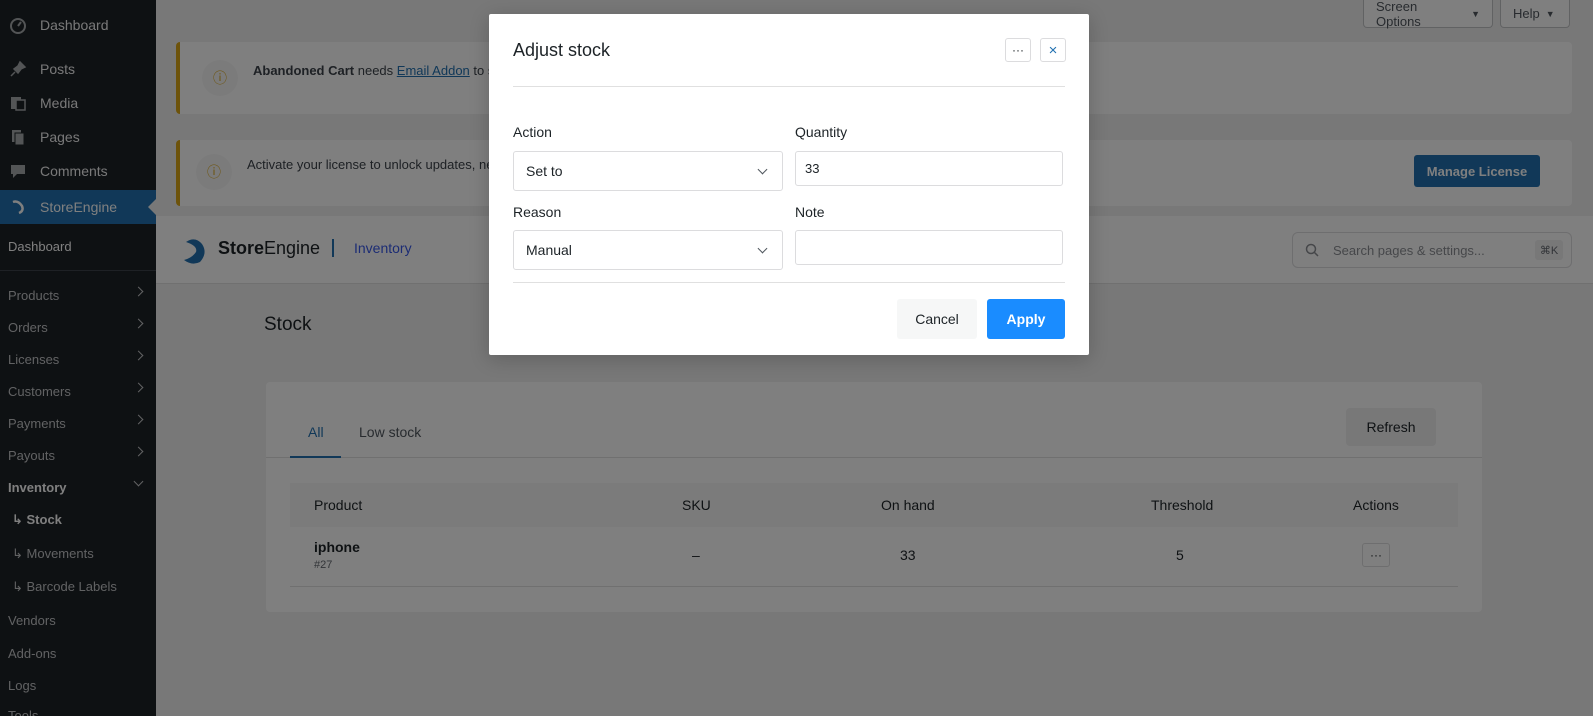  What do you see at coordinates (812, 168) in the screenshot?
I see `quantity-value: 33` at bounding box center [812, 168].